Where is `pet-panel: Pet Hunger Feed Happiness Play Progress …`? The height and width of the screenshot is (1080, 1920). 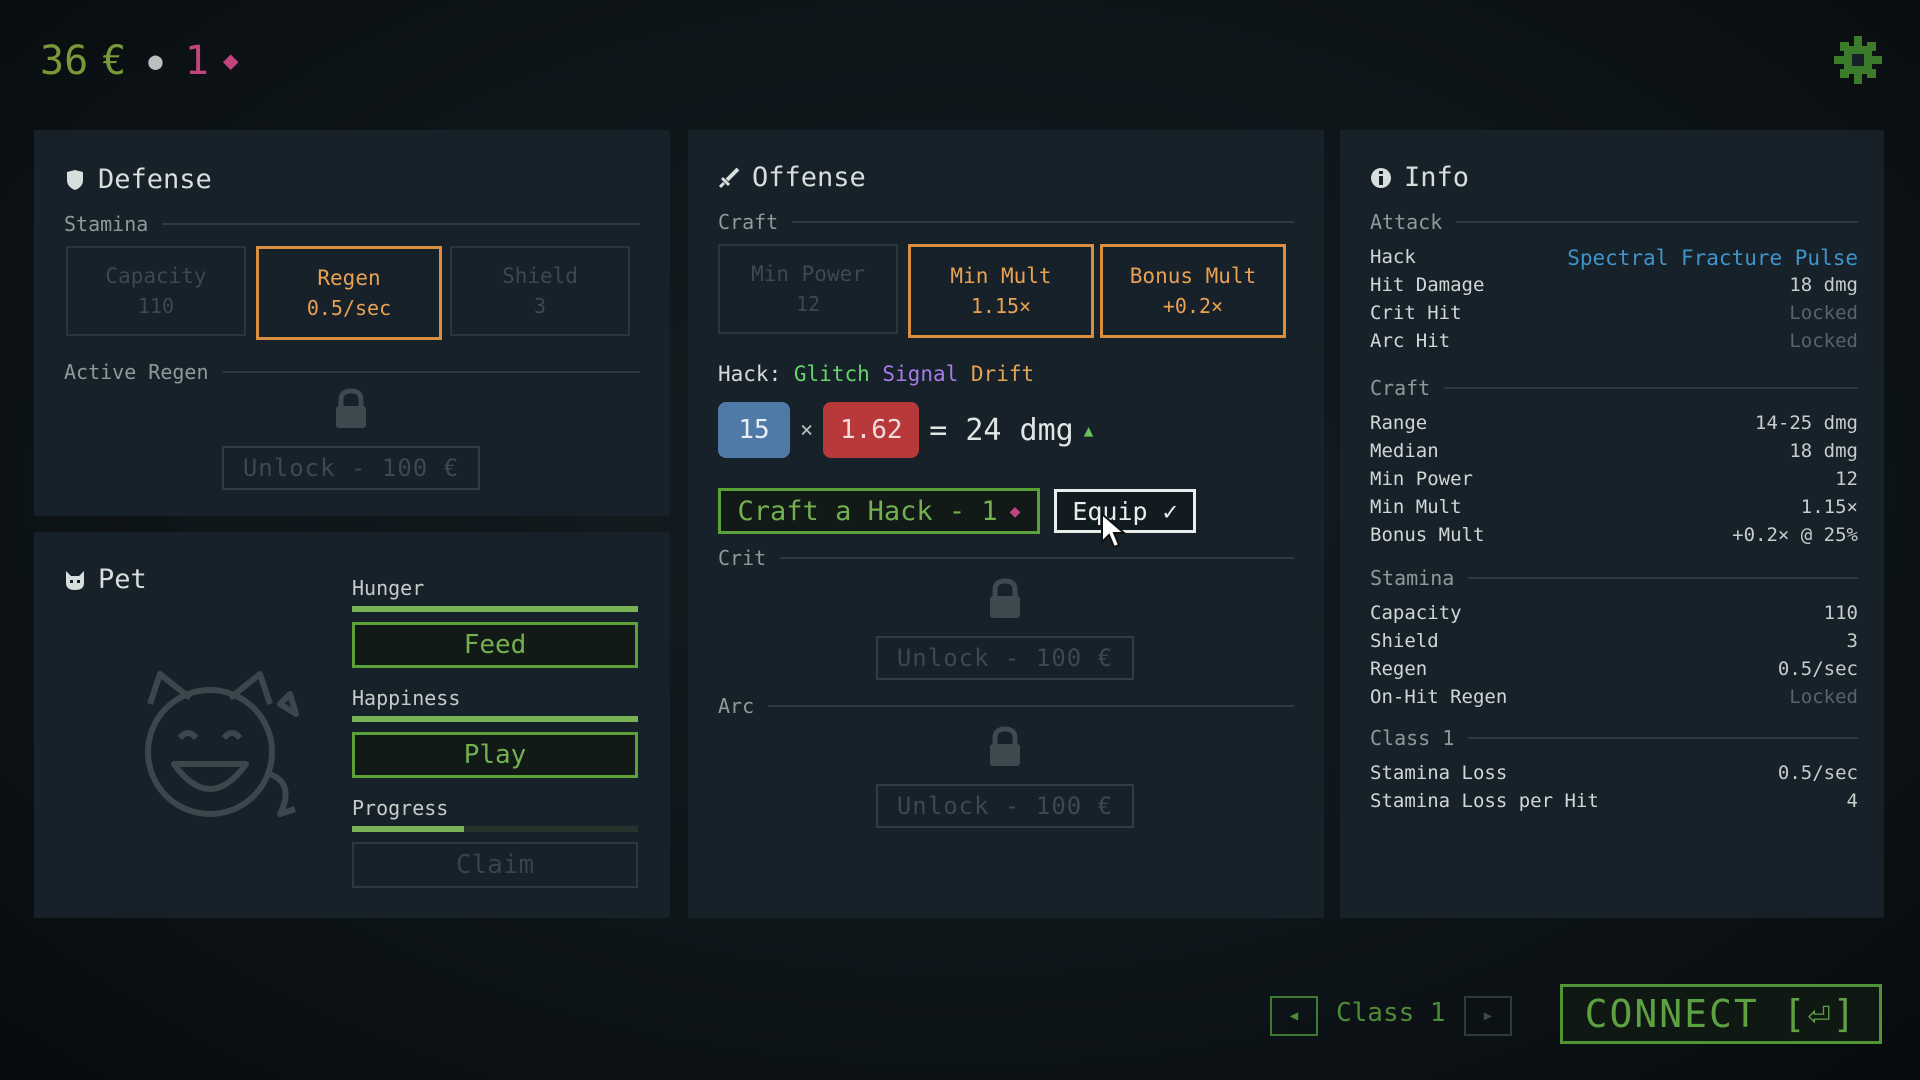
pet-panel: Pet Hunger Feed Happiness Play Progress … is located at coordinates (352, 725).